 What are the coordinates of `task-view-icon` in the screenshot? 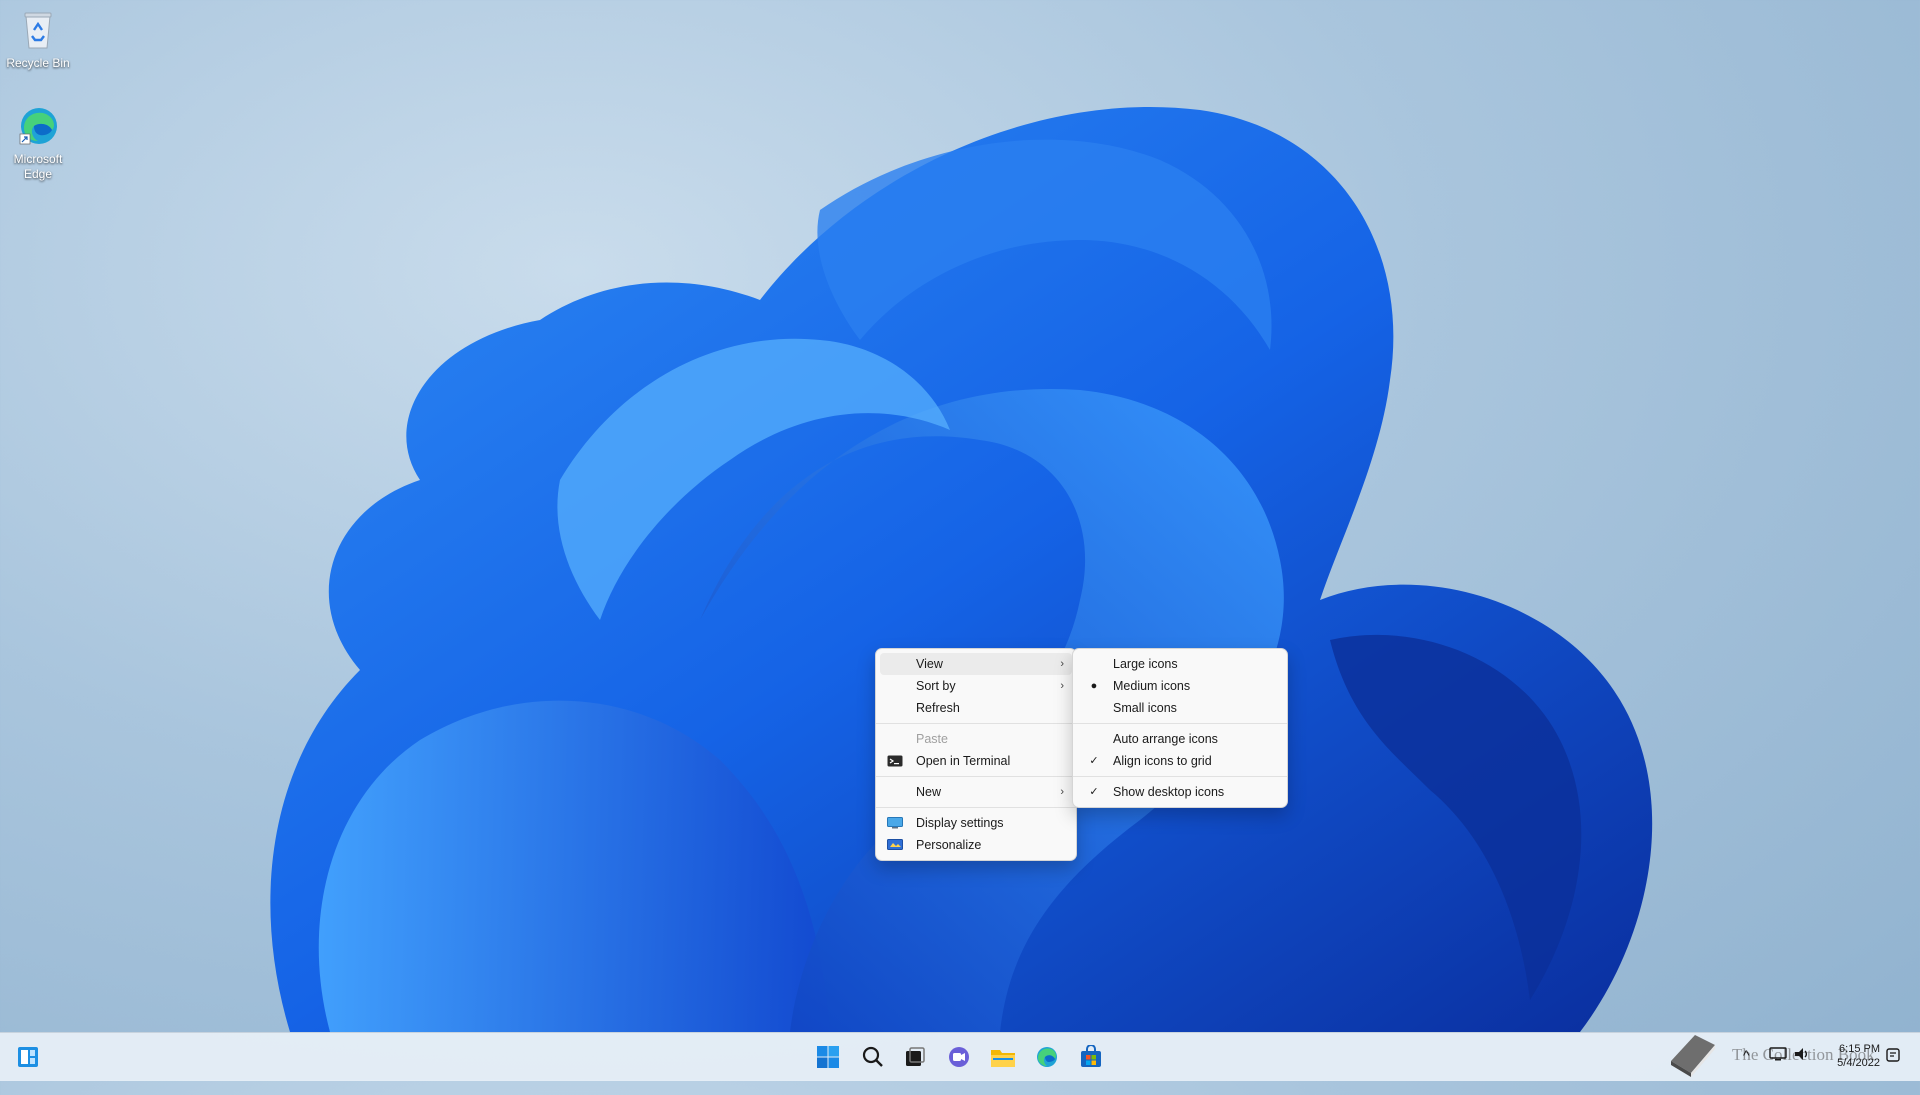 It's located at (915, 1056).